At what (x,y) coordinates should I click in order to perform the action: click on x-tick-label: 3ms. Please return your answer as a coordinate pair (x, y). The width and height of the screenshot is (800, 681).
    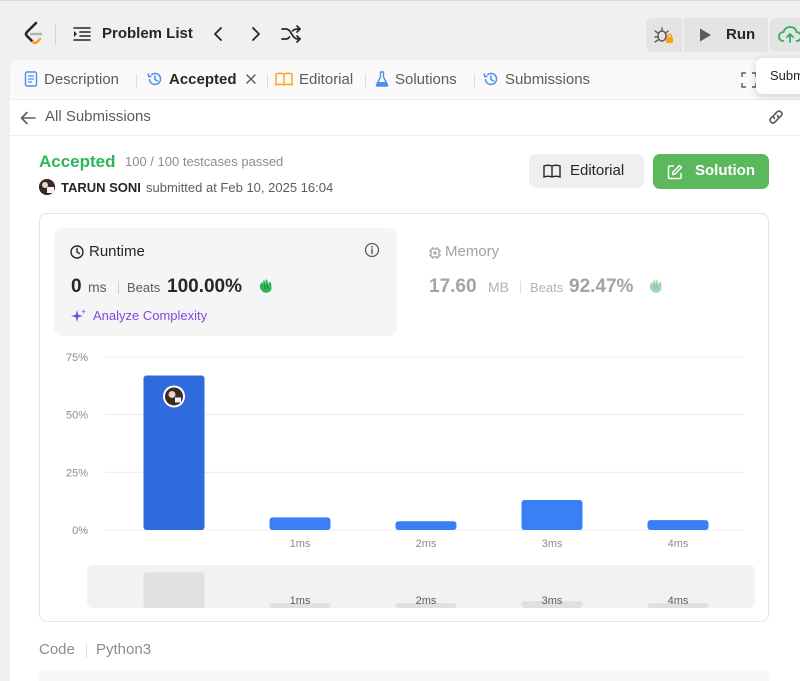
    Looking at the image, I should click on (552, 544).